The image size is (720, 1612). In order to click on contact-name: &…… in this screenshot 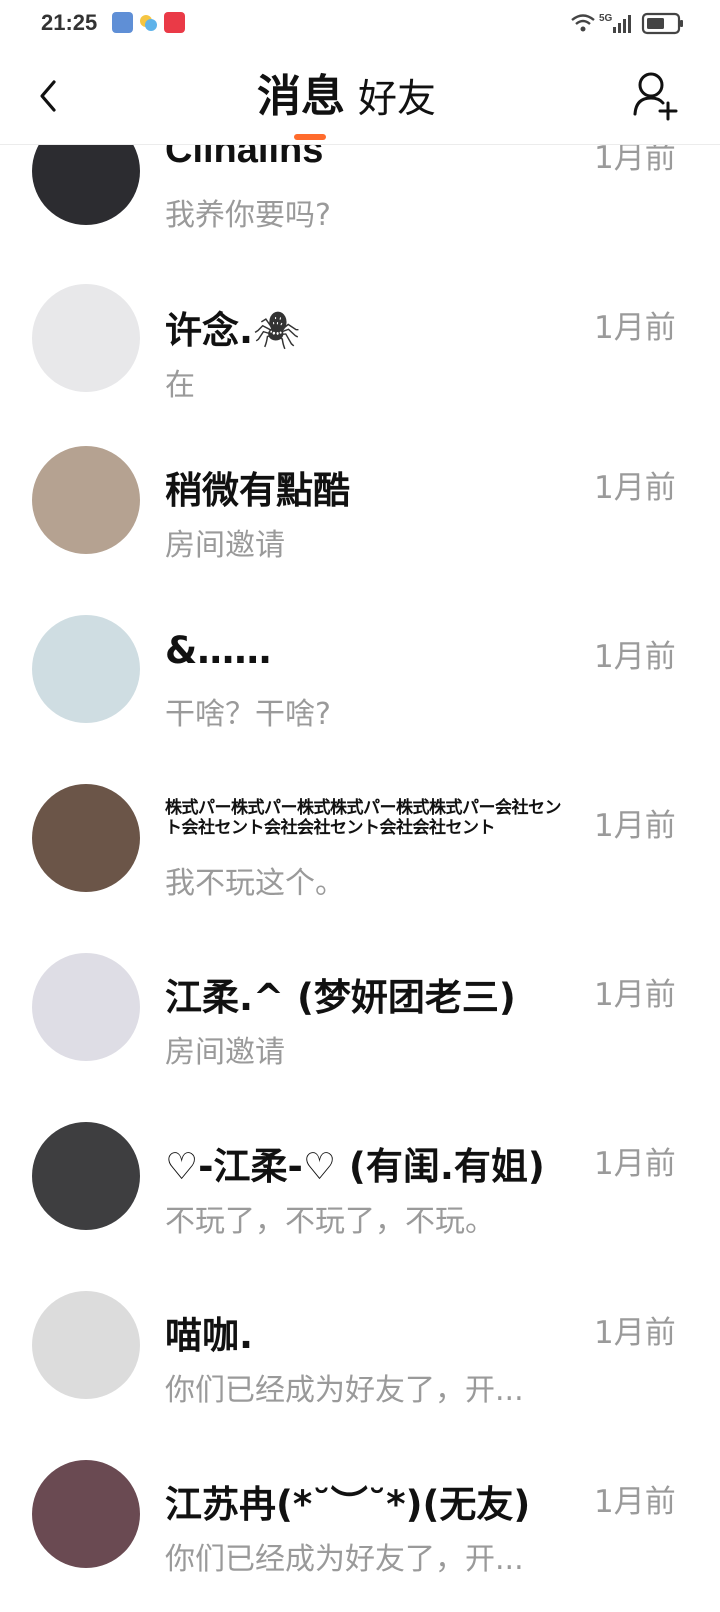, I will do `click(218, 650)`.